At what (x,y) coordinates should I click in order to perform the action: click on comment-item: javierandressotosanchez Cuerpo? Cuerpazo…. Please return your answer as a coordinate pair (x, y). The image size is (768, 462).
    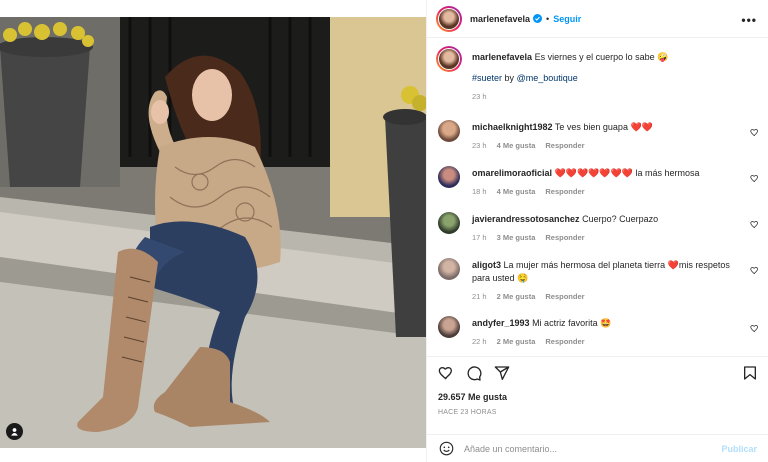
    Looking at the image, I should click on (597, 232).